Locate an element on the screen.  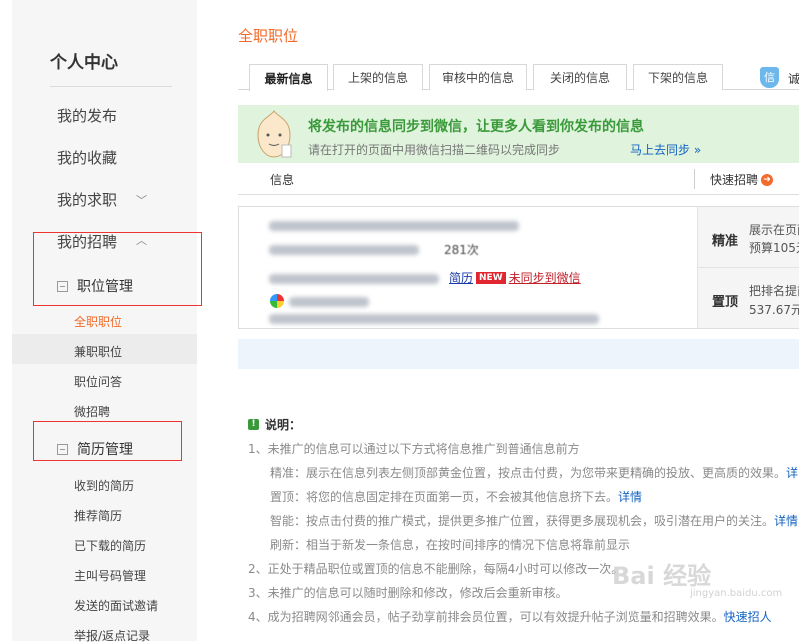
tab-under-review: 审核中的信息 is located at coordinates (478, 77).